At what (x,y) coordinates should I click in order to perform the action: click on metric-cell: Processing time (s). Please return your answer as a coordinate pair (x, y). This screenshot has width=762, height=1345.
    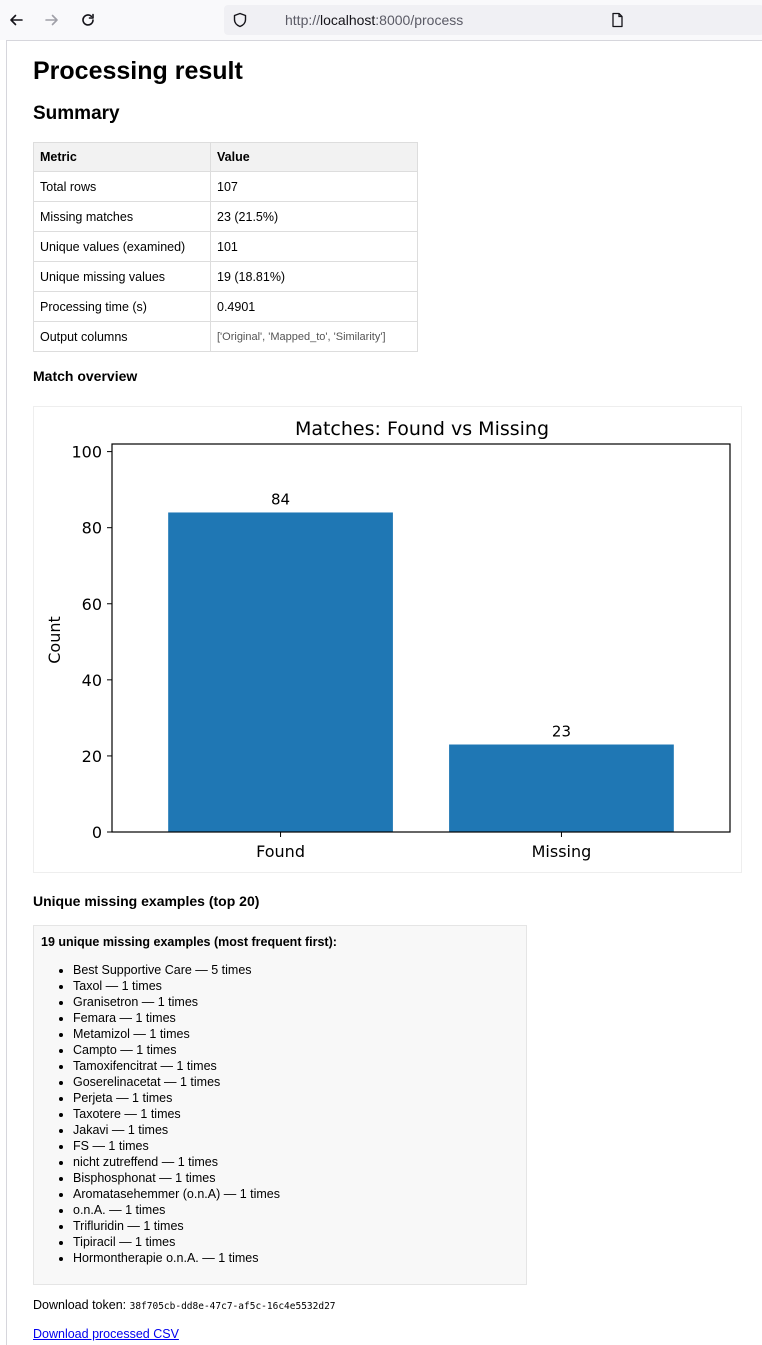
    Looking at the image, I should click on (122, 306).